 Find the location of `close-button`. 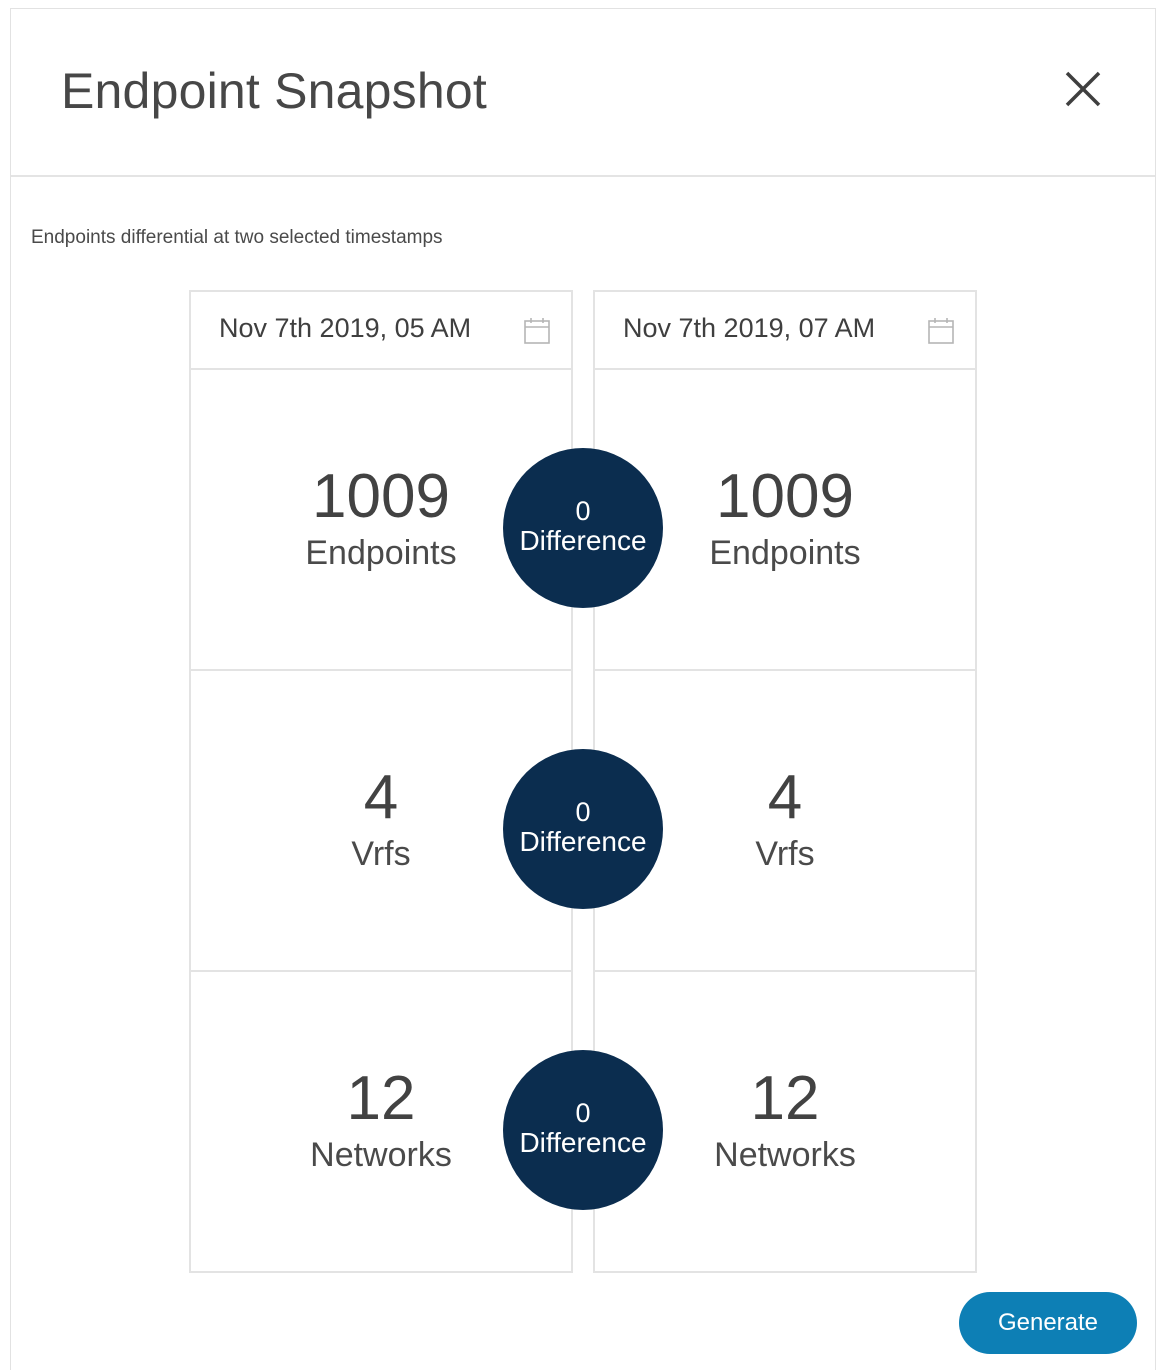

close-button is located at coordinates (1083, 89).